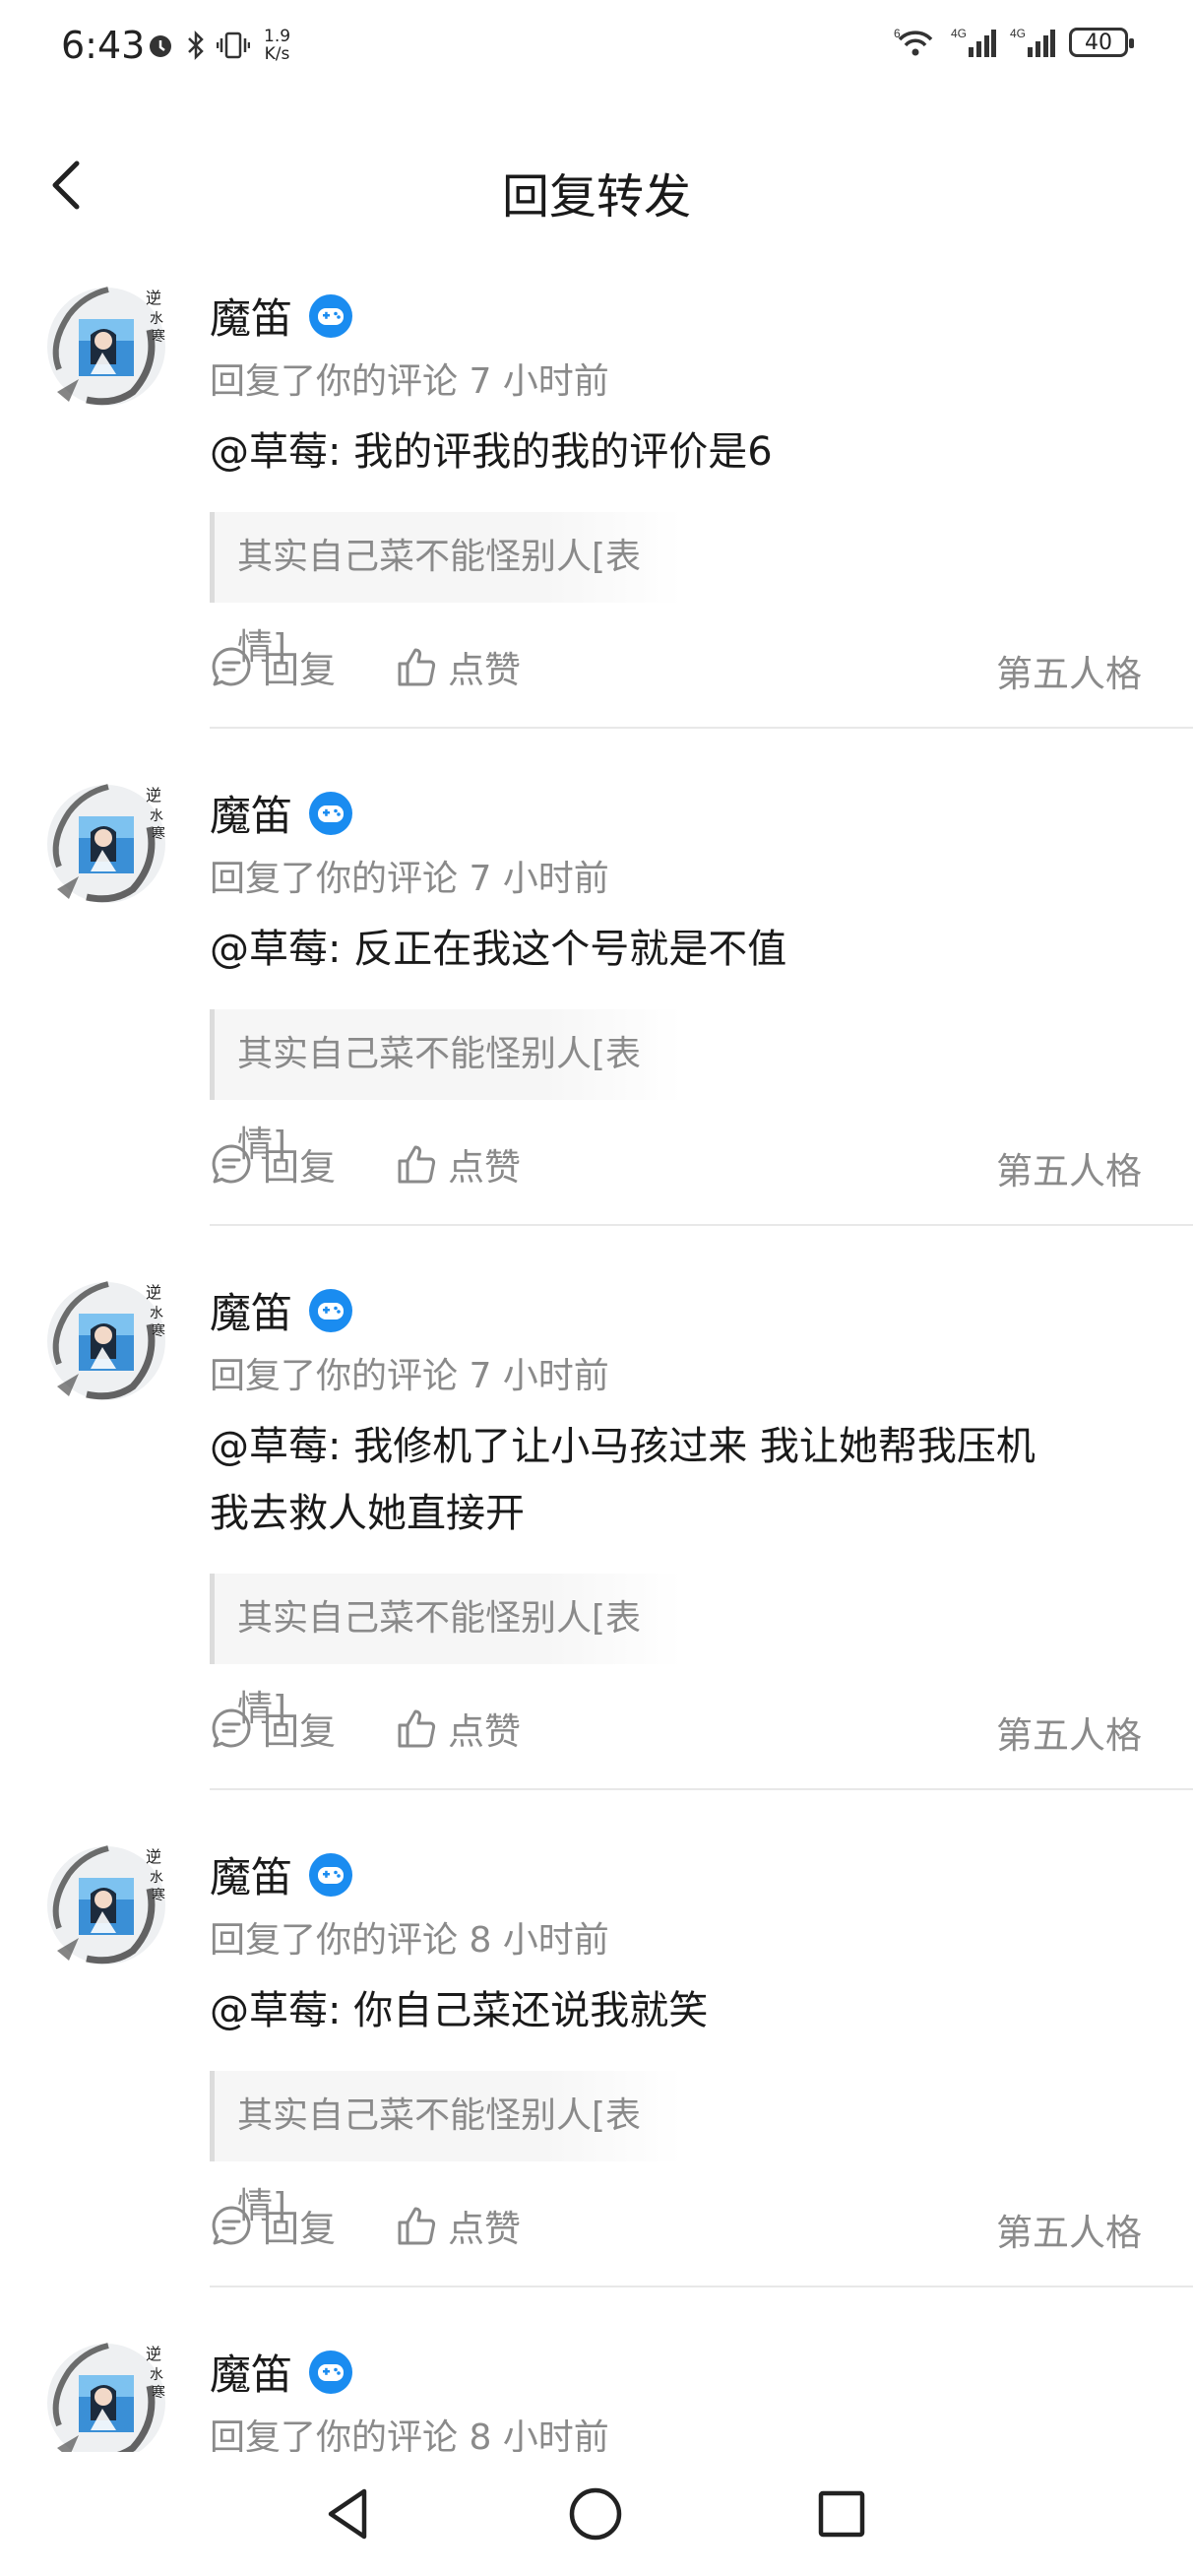 The width and height of the screenshot is (1193, 2576). I want to click on signal-4g-icon: 4G, so click(973, 42).